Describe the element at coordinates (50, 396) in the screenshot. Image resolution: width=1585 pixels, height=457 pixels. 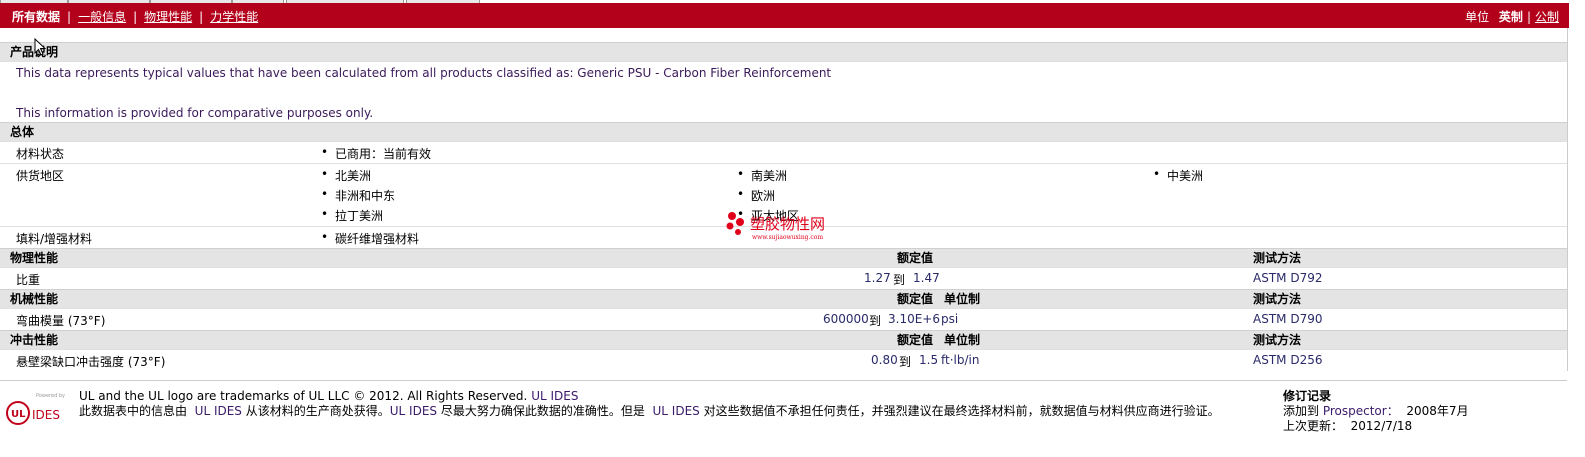
I see `logo-powered-by: Powered by` at that location.